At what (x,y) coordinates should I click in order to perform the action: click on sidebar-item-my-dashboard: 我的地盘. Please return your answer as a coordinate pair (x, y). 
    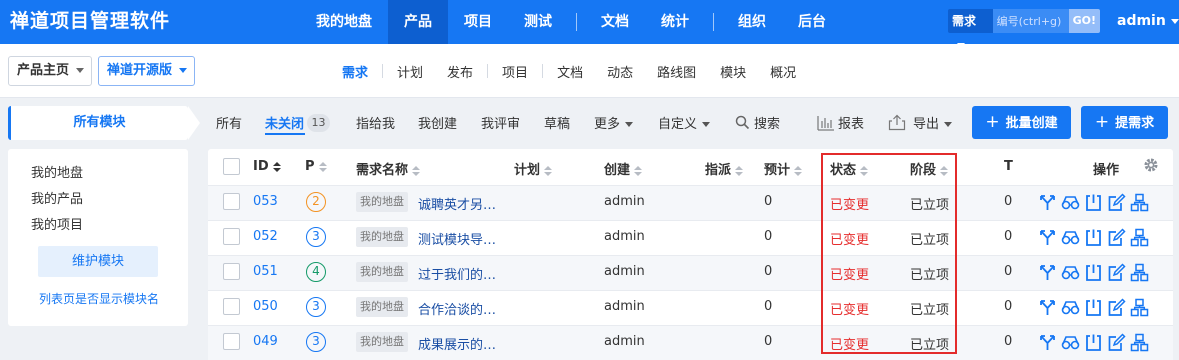
    Looking at the image, I should click on (57, 171).